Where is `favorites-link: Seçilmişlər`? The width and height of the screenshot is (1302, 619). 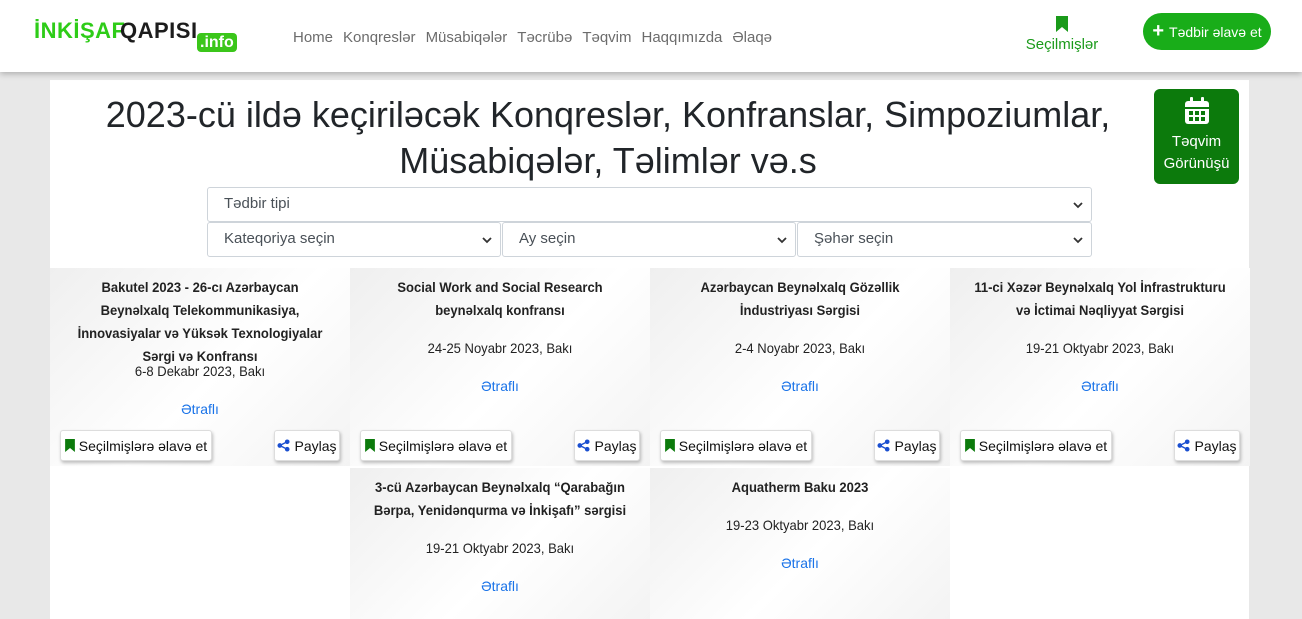 favorites-link: Seçilmişlər is located at coordinates (1062, 34).